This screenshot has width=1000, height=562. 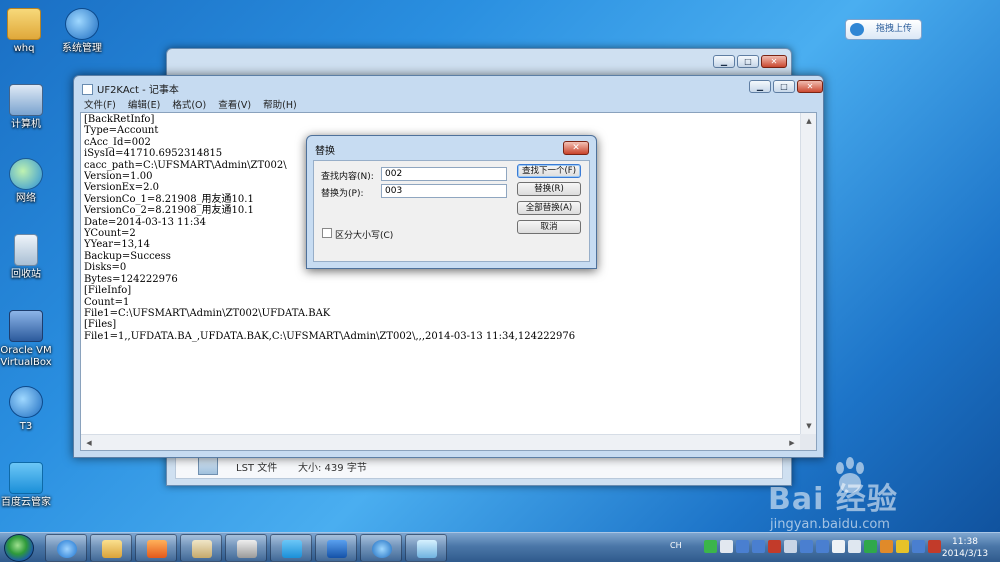 I want to click on desktop-icon-t3: T3, so click(x=29, y=409).